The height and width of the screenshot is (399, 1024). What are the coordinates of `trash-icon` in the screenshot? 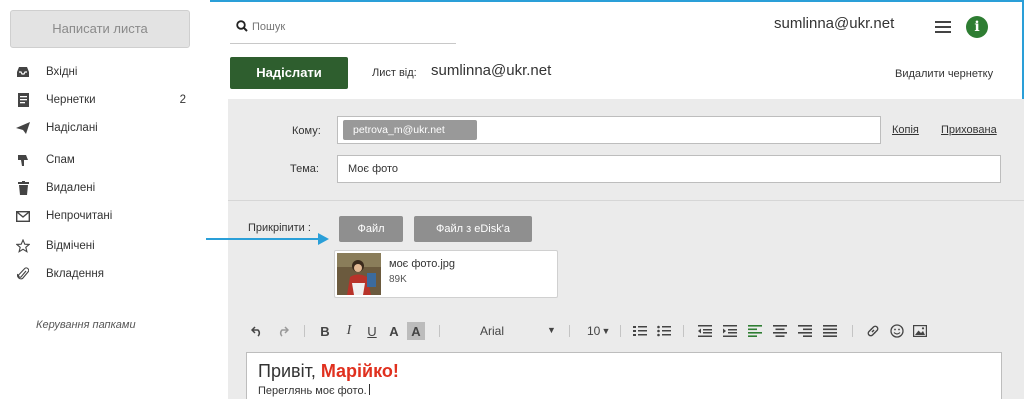 It's located at (23, 188).